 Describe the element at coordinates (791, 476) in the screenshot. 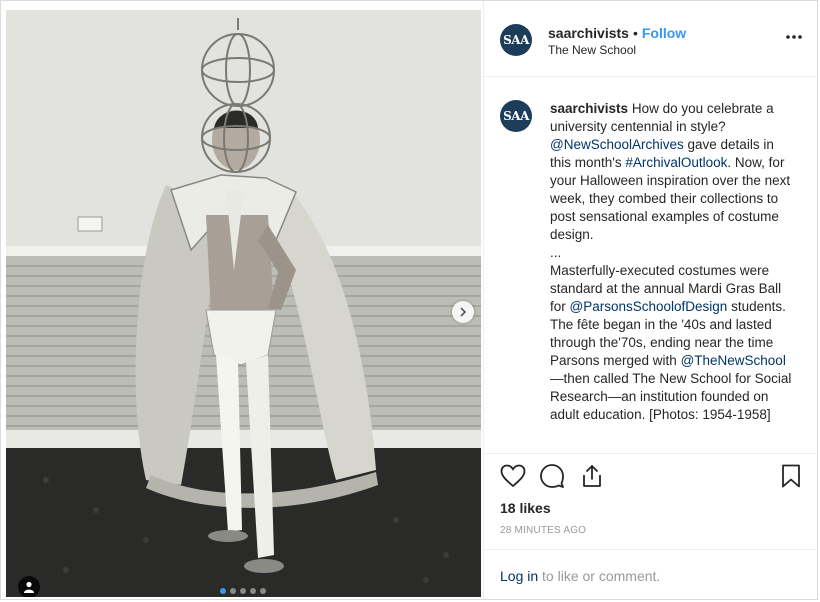

I see `bookmark-icon` at that location.